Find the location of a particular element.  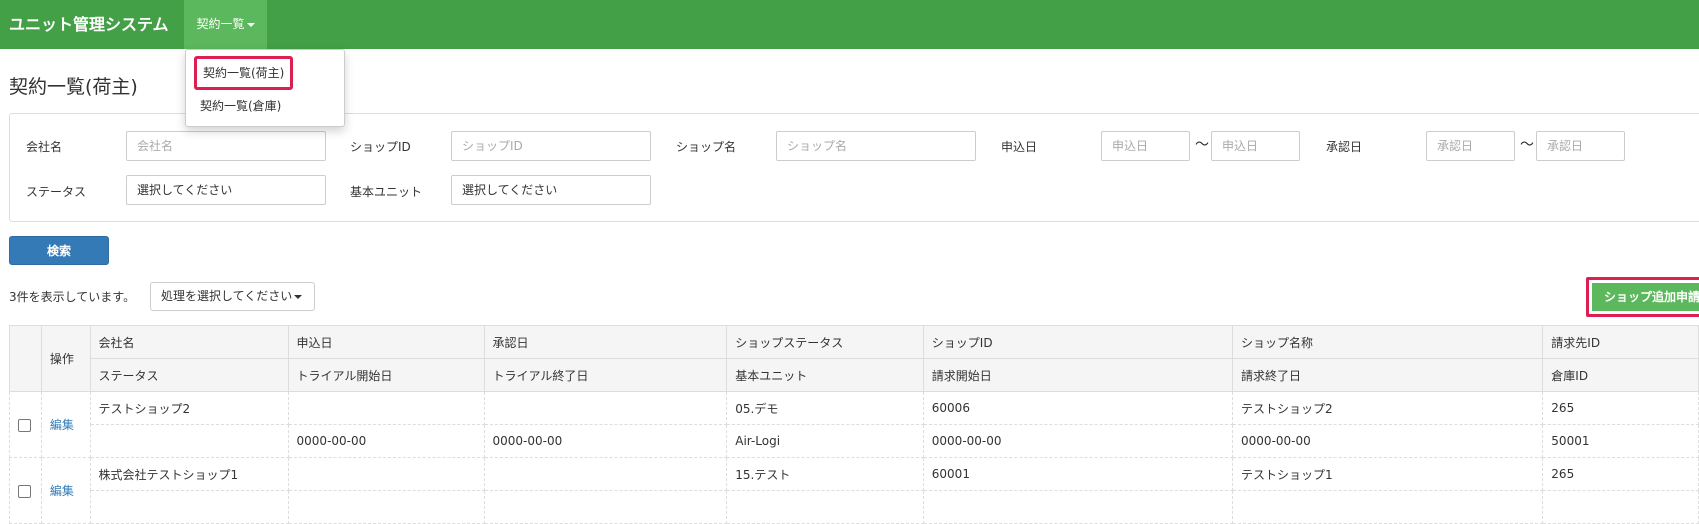

table-cell: Air-Logi is located at coordinates (825, 441).